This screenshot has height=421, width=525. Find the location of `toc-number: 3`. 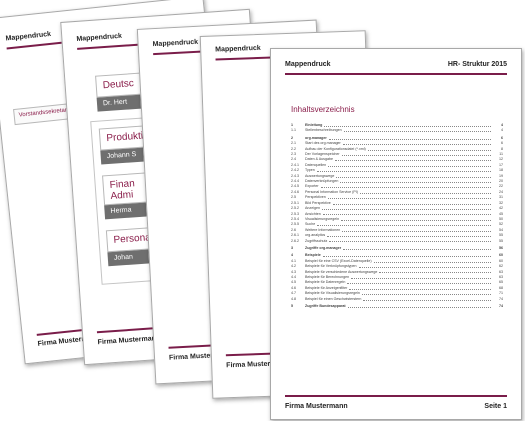

toc-number: 3 is located at coordinates (292, 247).